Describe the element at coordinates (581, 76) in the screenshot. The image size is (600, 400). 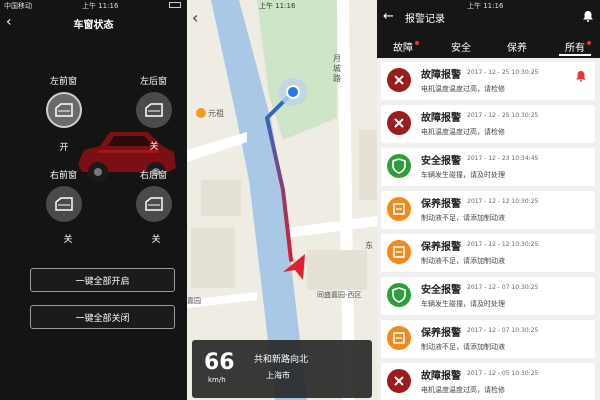
I see `alarm-bell-icon` at that location.